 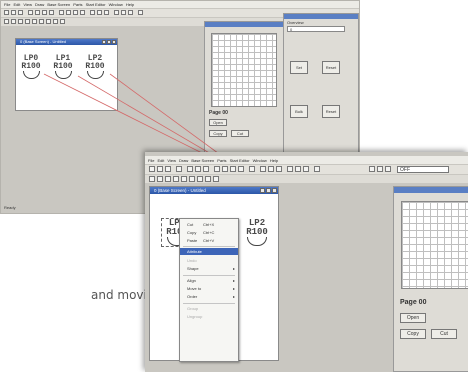 I want to click on align-left-icon, so click(x=217, y=169).